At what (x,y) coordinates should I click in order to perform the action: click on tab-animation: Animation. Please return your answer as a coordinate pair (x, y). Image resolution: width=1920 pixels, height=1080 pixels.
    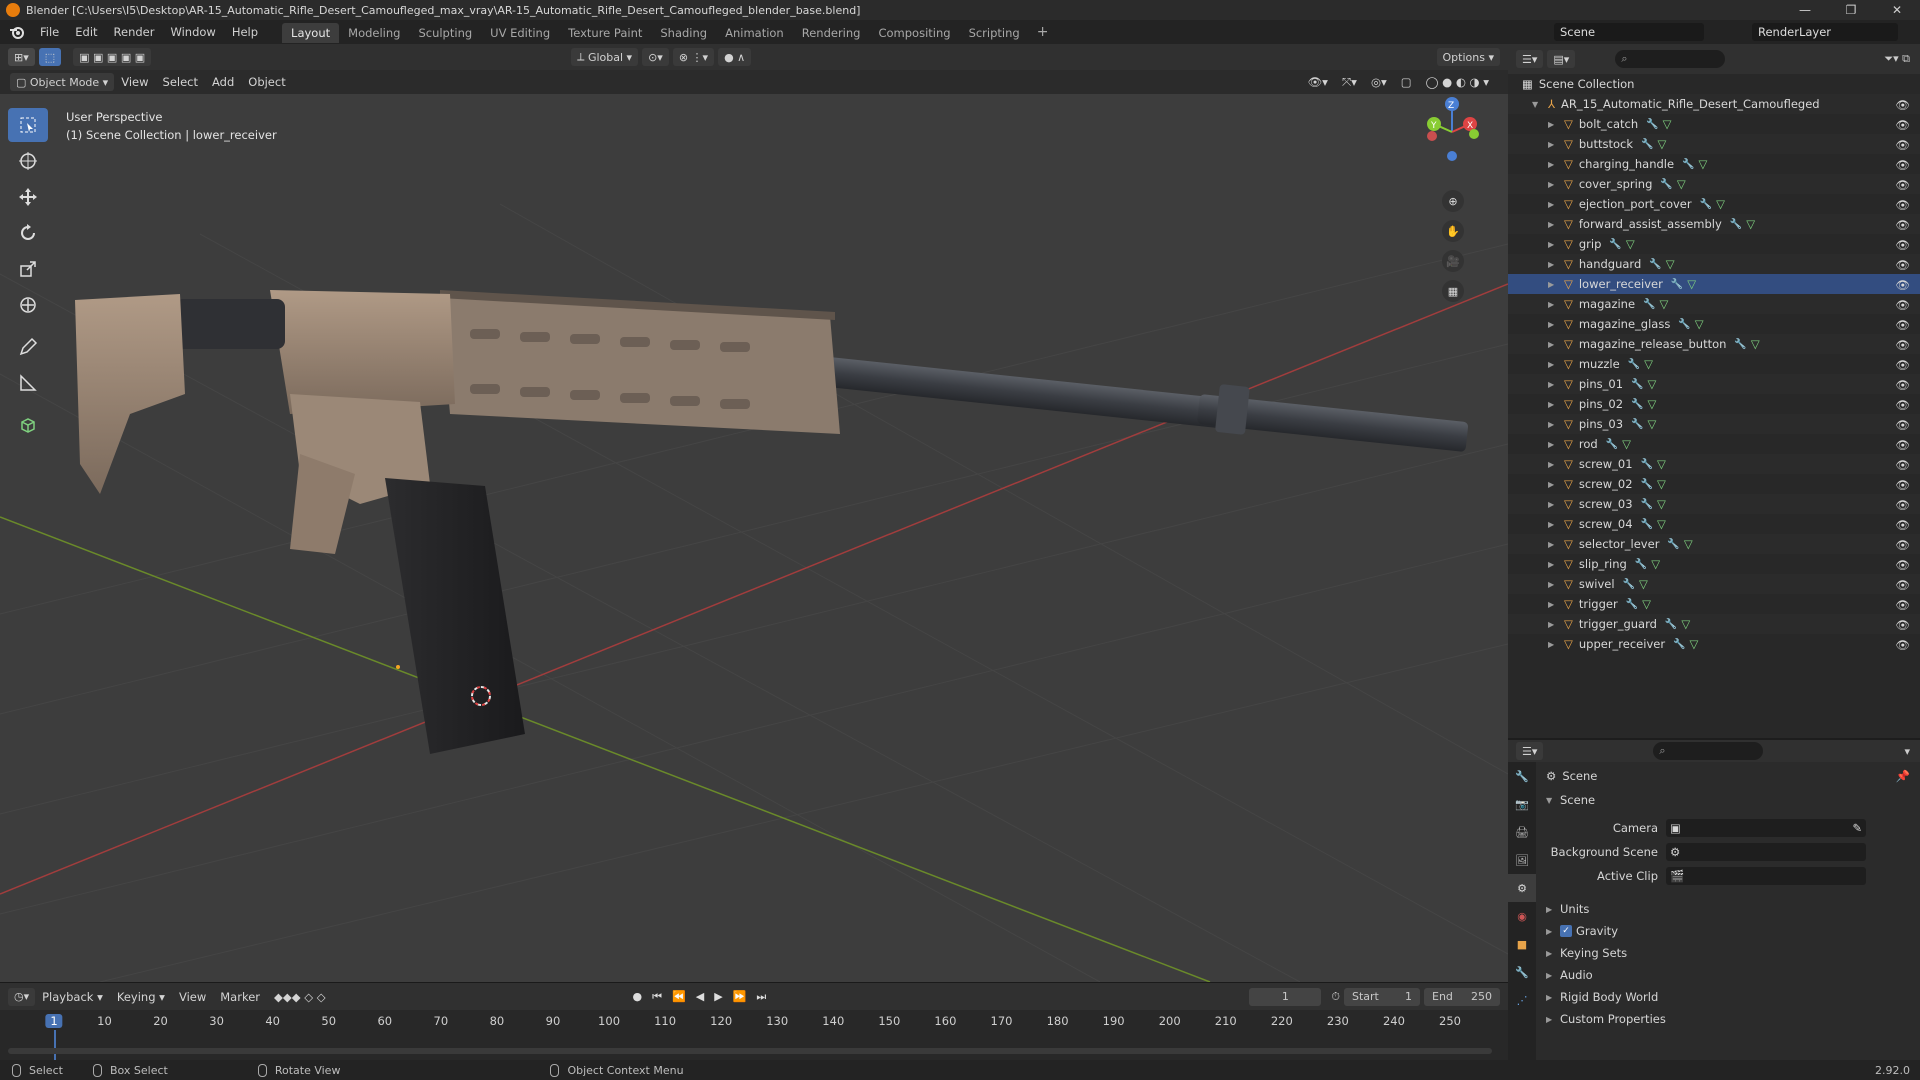
    Looking at the image, I should click on (754, 33).